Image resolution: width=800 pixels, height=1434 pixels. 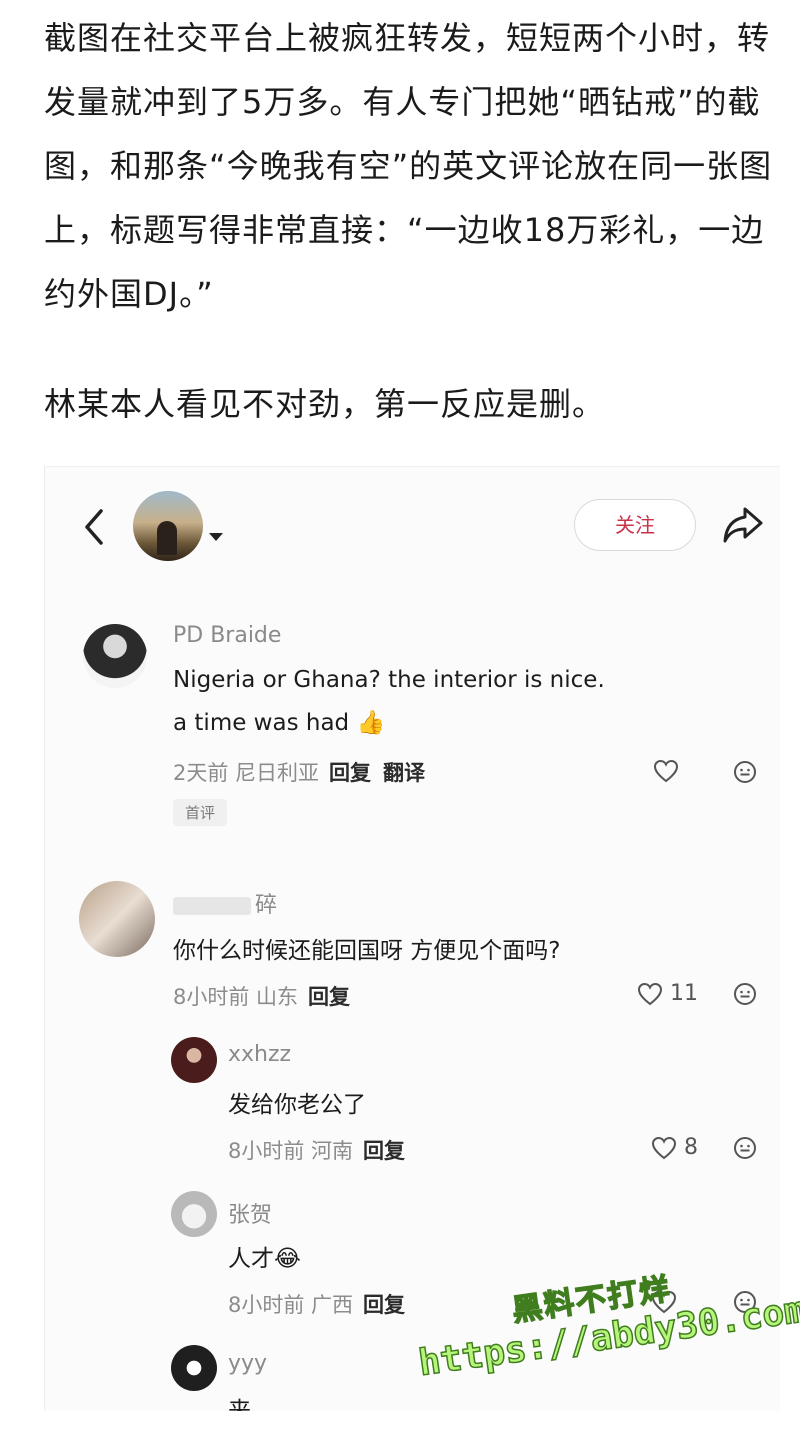 I want to click on commenter-name: xxhzz, so click(x=259, y=1054).